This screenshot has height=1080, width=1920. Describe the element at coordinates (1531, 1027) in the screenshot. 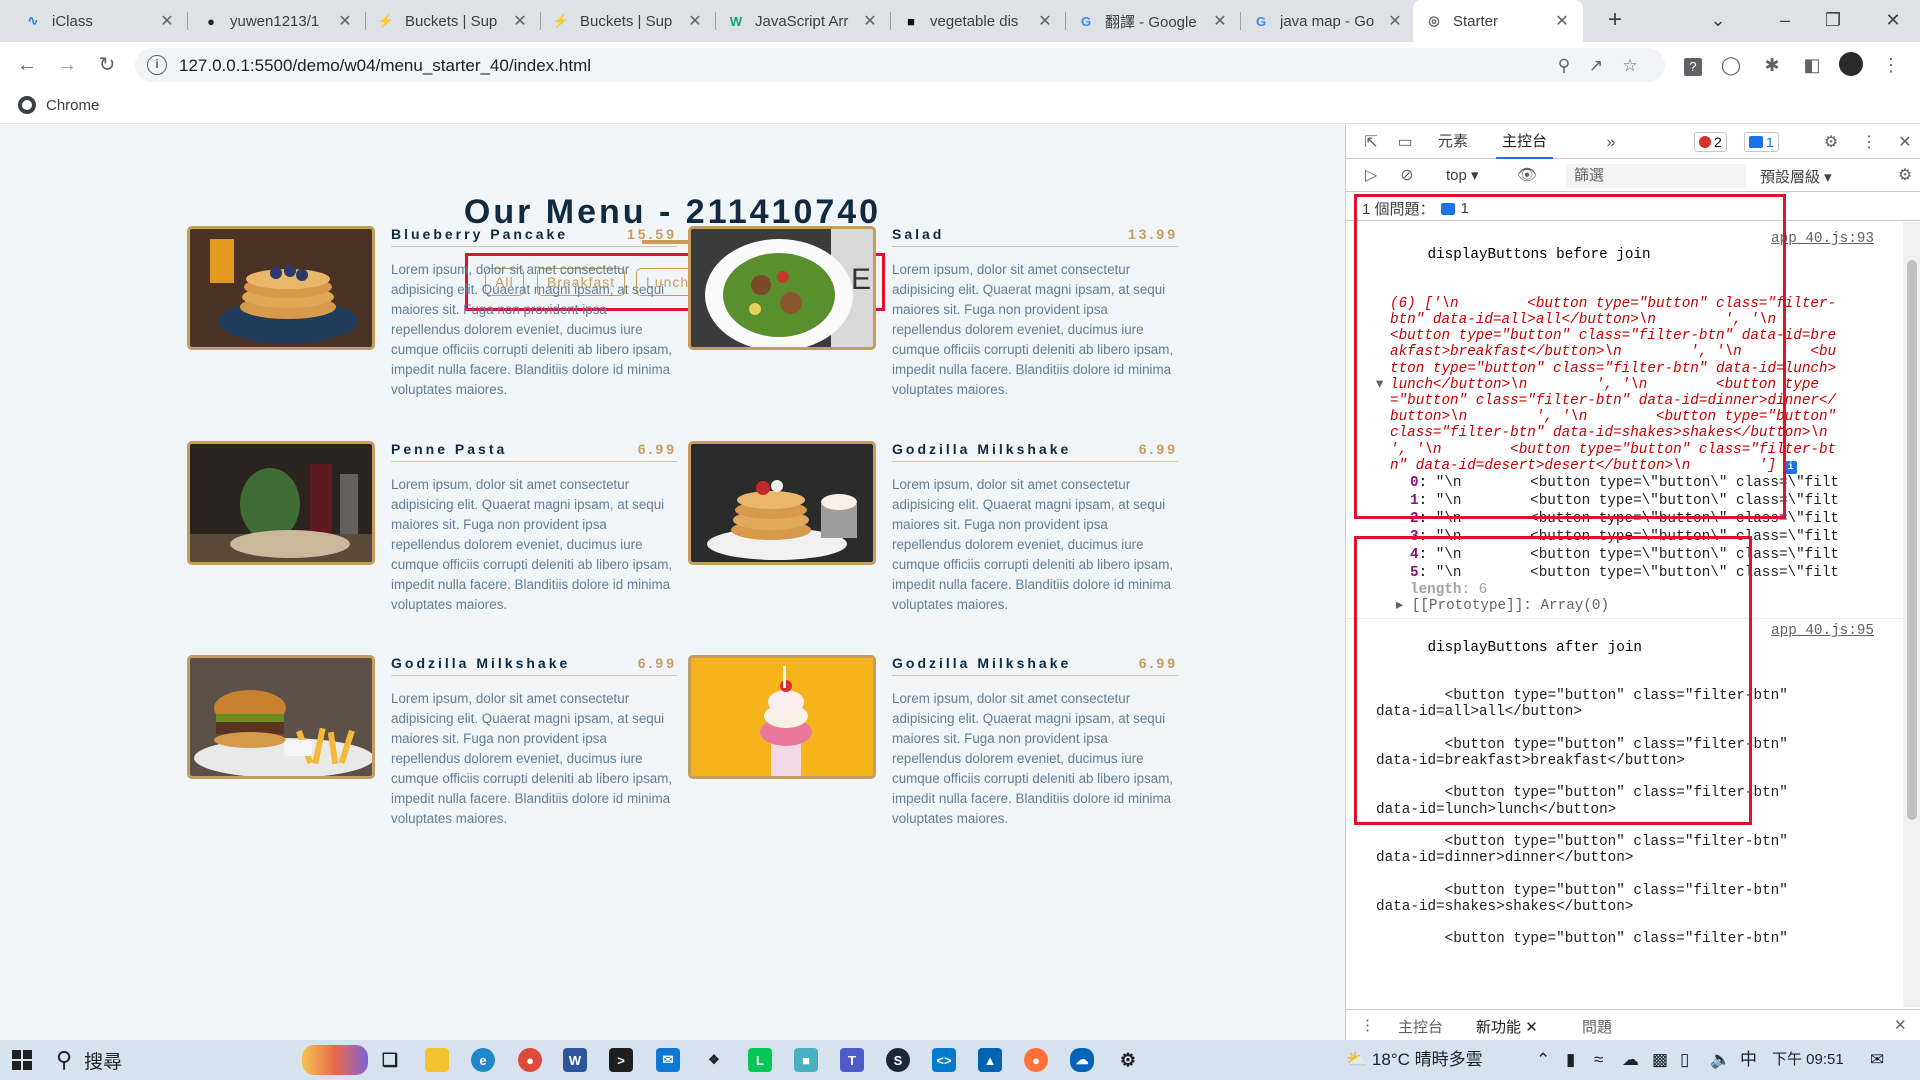

I see `close-tab-icon: ✕` at that location.